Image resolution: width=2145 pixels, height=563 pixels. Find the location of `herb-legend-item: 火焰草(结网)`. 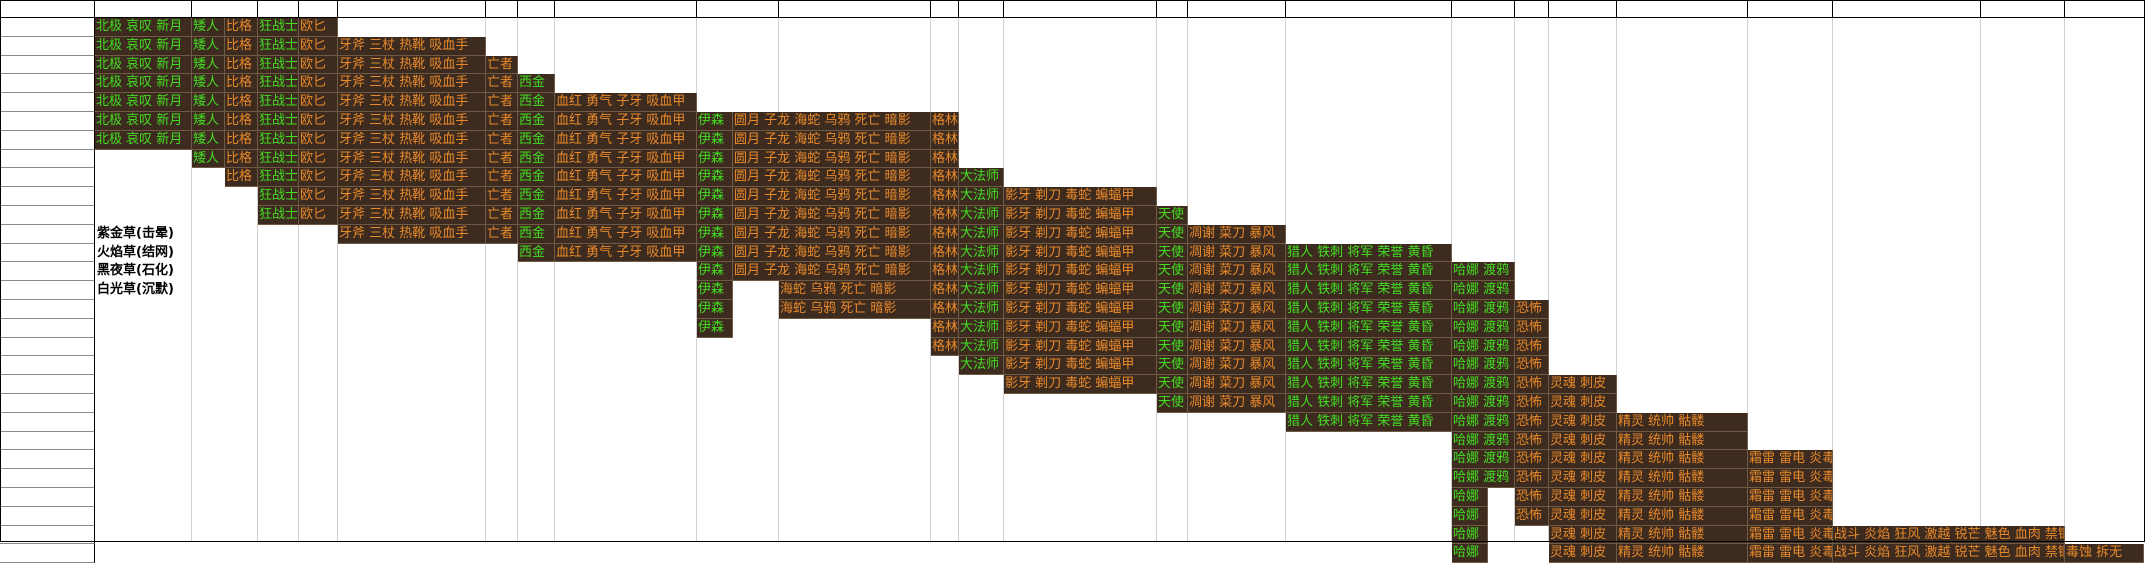

herb-legend-item: 火焰草(结网) is located at coordinates (135, 252).